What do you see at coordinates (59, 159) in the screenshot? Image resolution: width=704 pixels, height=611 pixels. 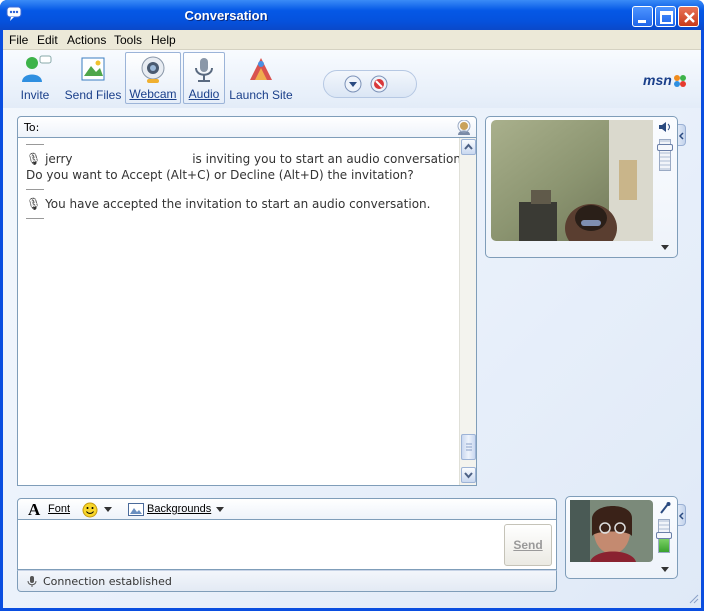 I see `invite-sender: jerry` at bounding box center [59, 159].